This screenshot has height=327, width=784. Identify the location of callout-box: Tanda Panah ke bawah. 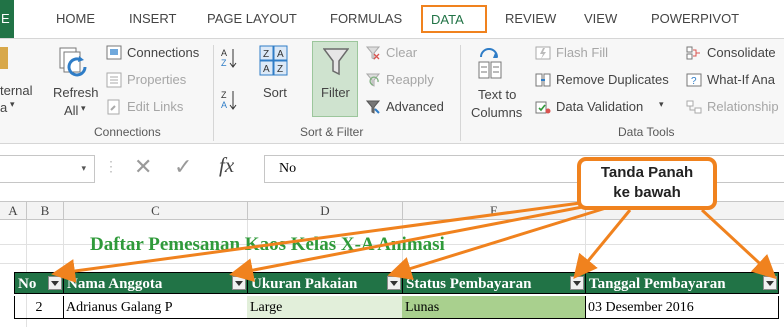
(647, 183).